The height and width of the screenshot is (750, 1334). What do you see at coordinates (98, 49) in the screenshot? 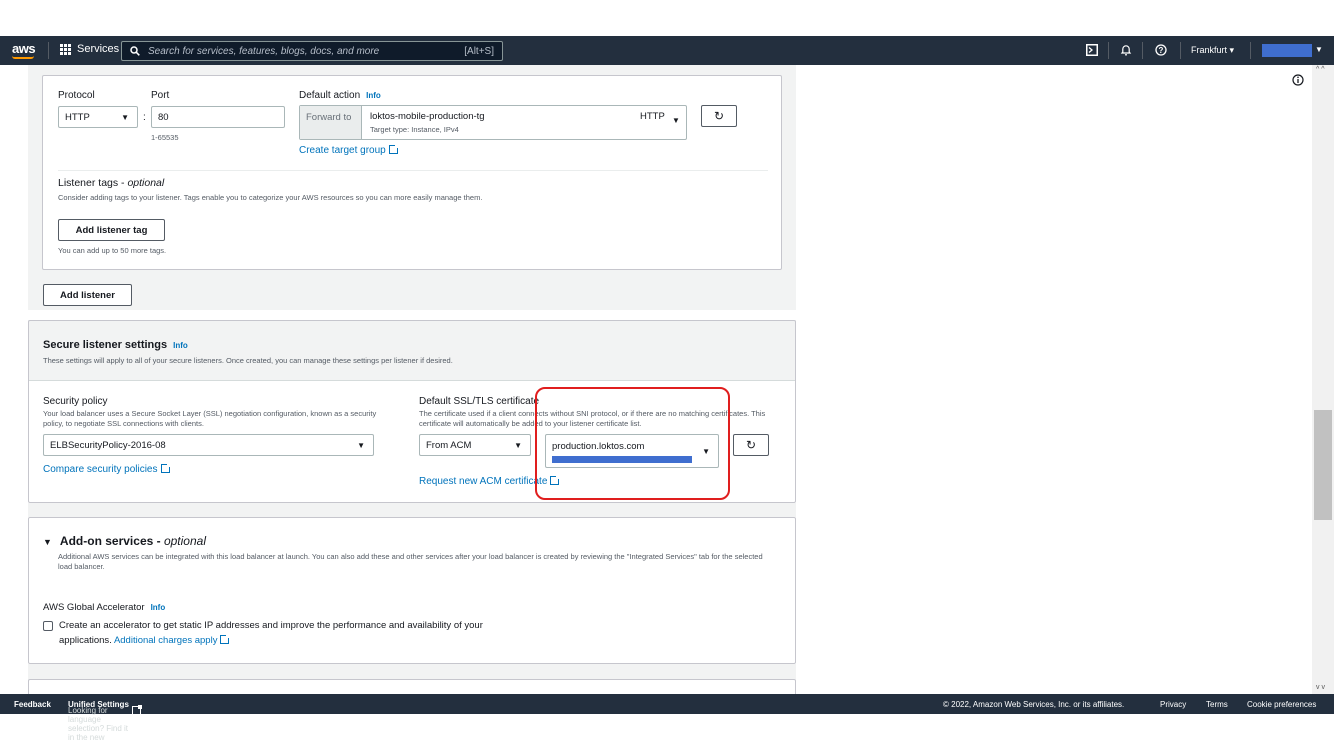
I see `services-label: Services` at bounding box center [98, 49].